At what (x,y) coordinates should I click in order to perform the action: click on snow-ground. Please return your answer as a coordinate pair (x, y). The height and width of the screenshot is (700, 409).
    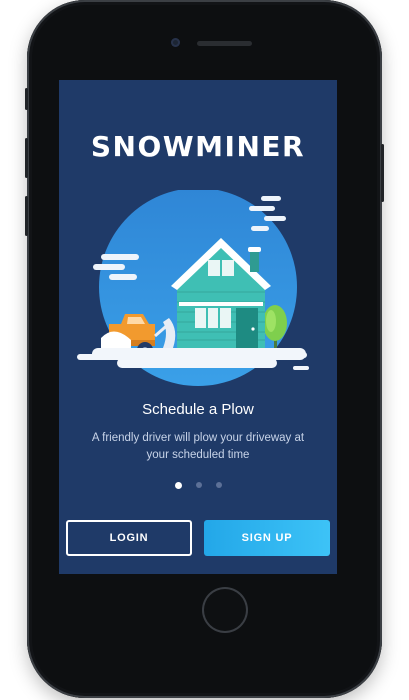
    Looking at the image, I should click on (193, 359).